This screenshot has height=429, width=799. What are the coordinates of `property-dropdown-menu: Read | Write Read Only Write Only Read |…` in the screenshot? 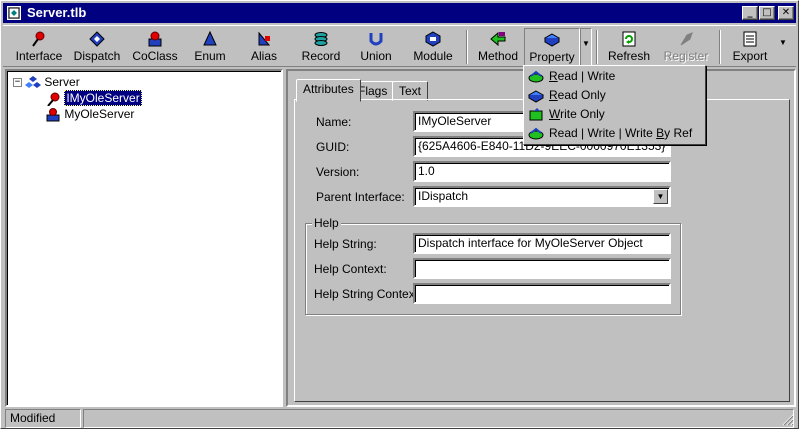 It's located at (614, 105).